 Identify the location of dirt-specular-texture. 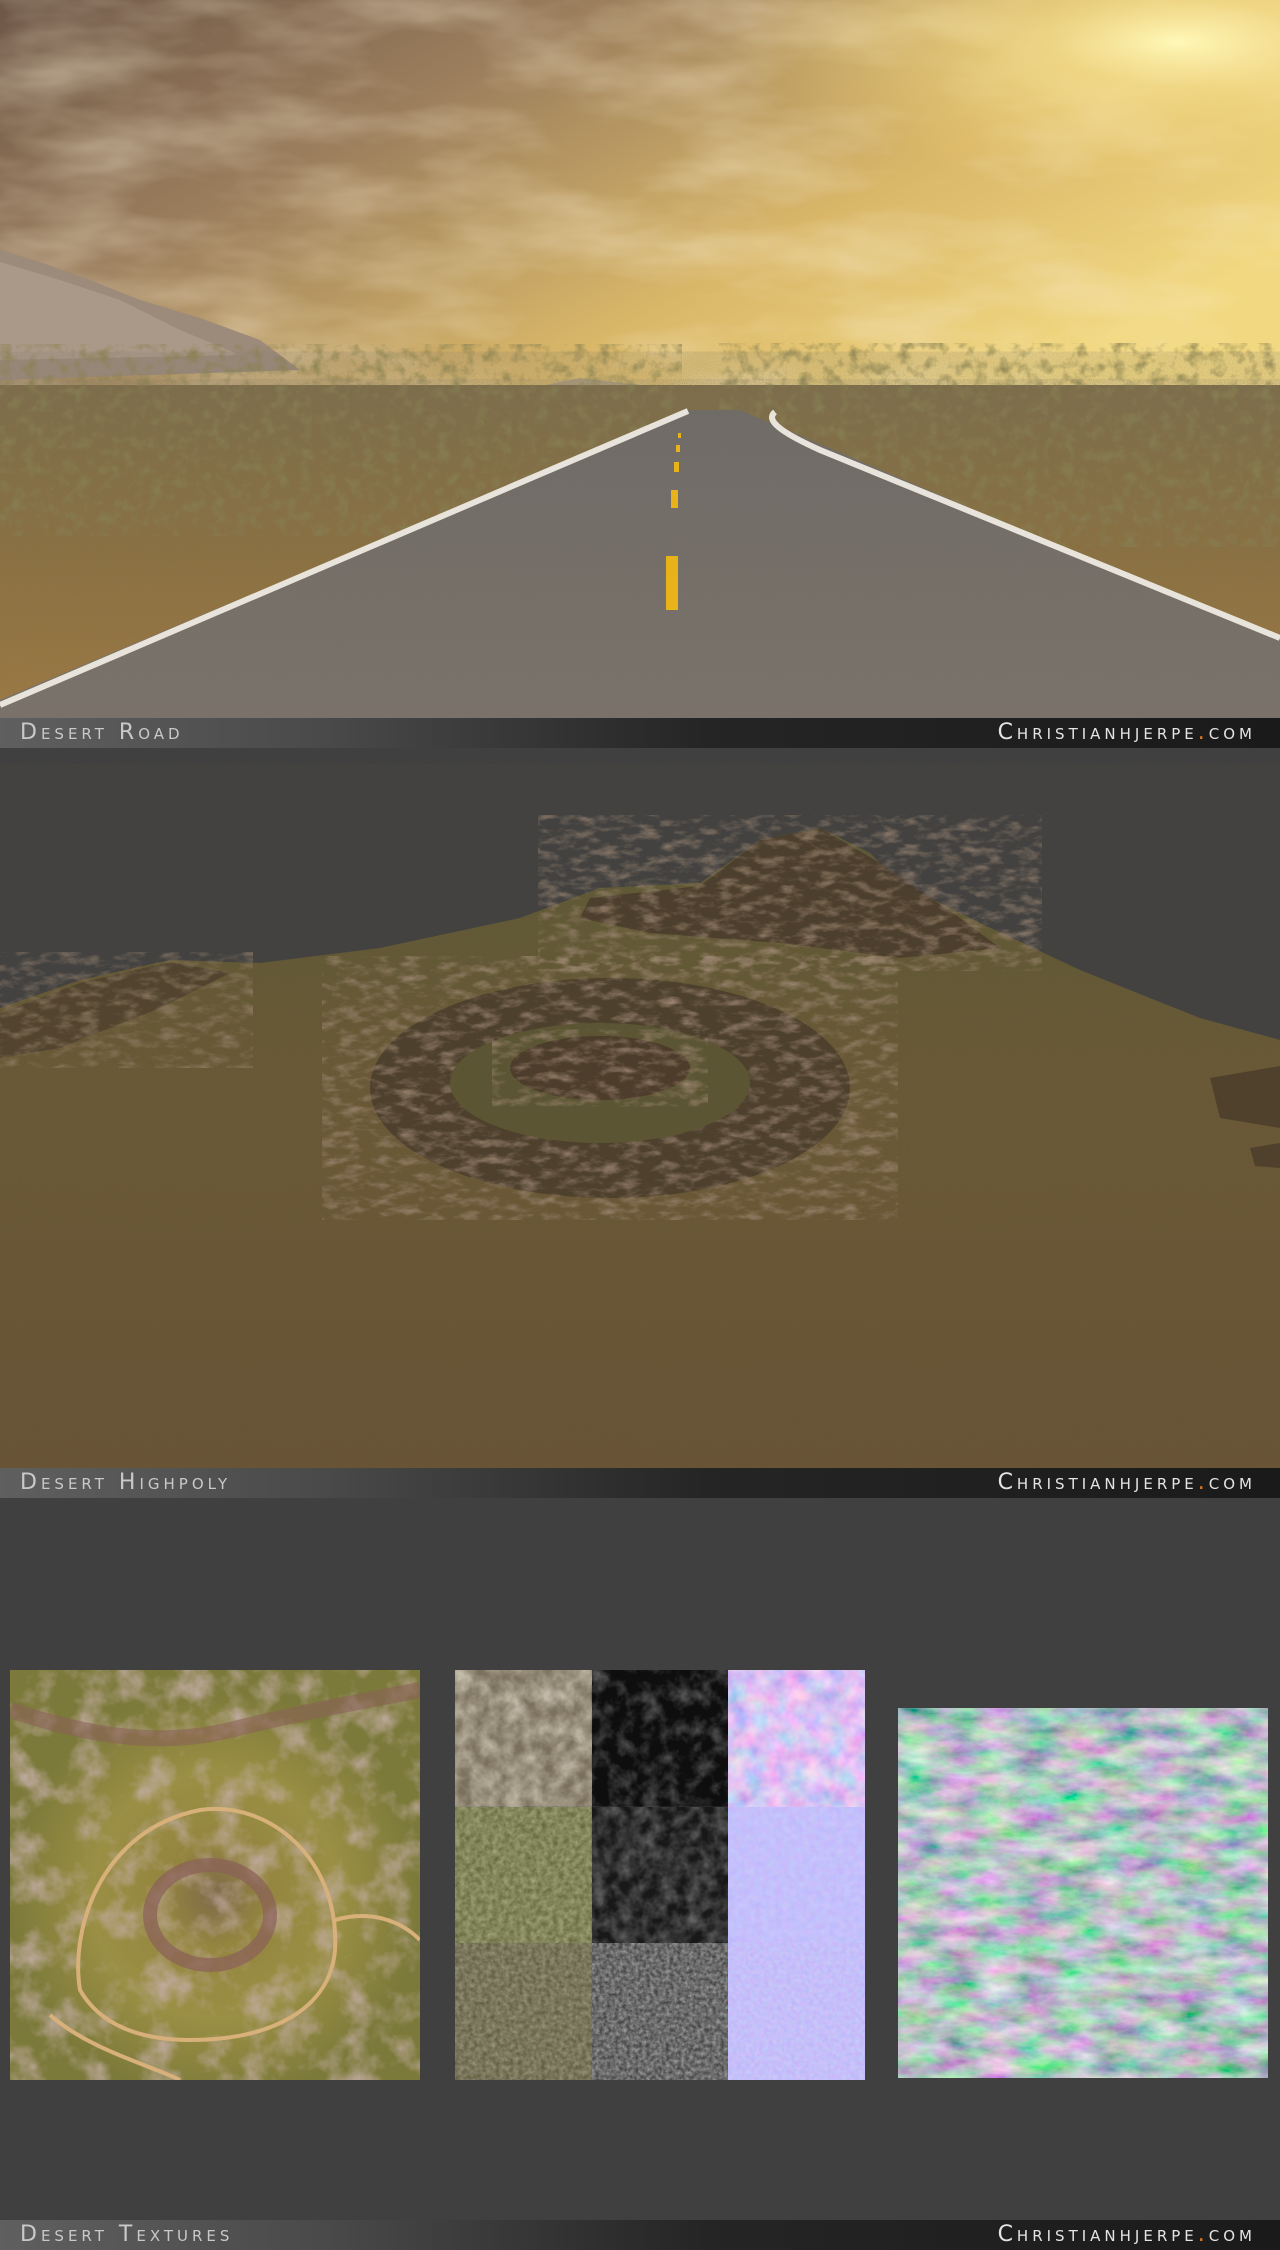
(660, 2012).